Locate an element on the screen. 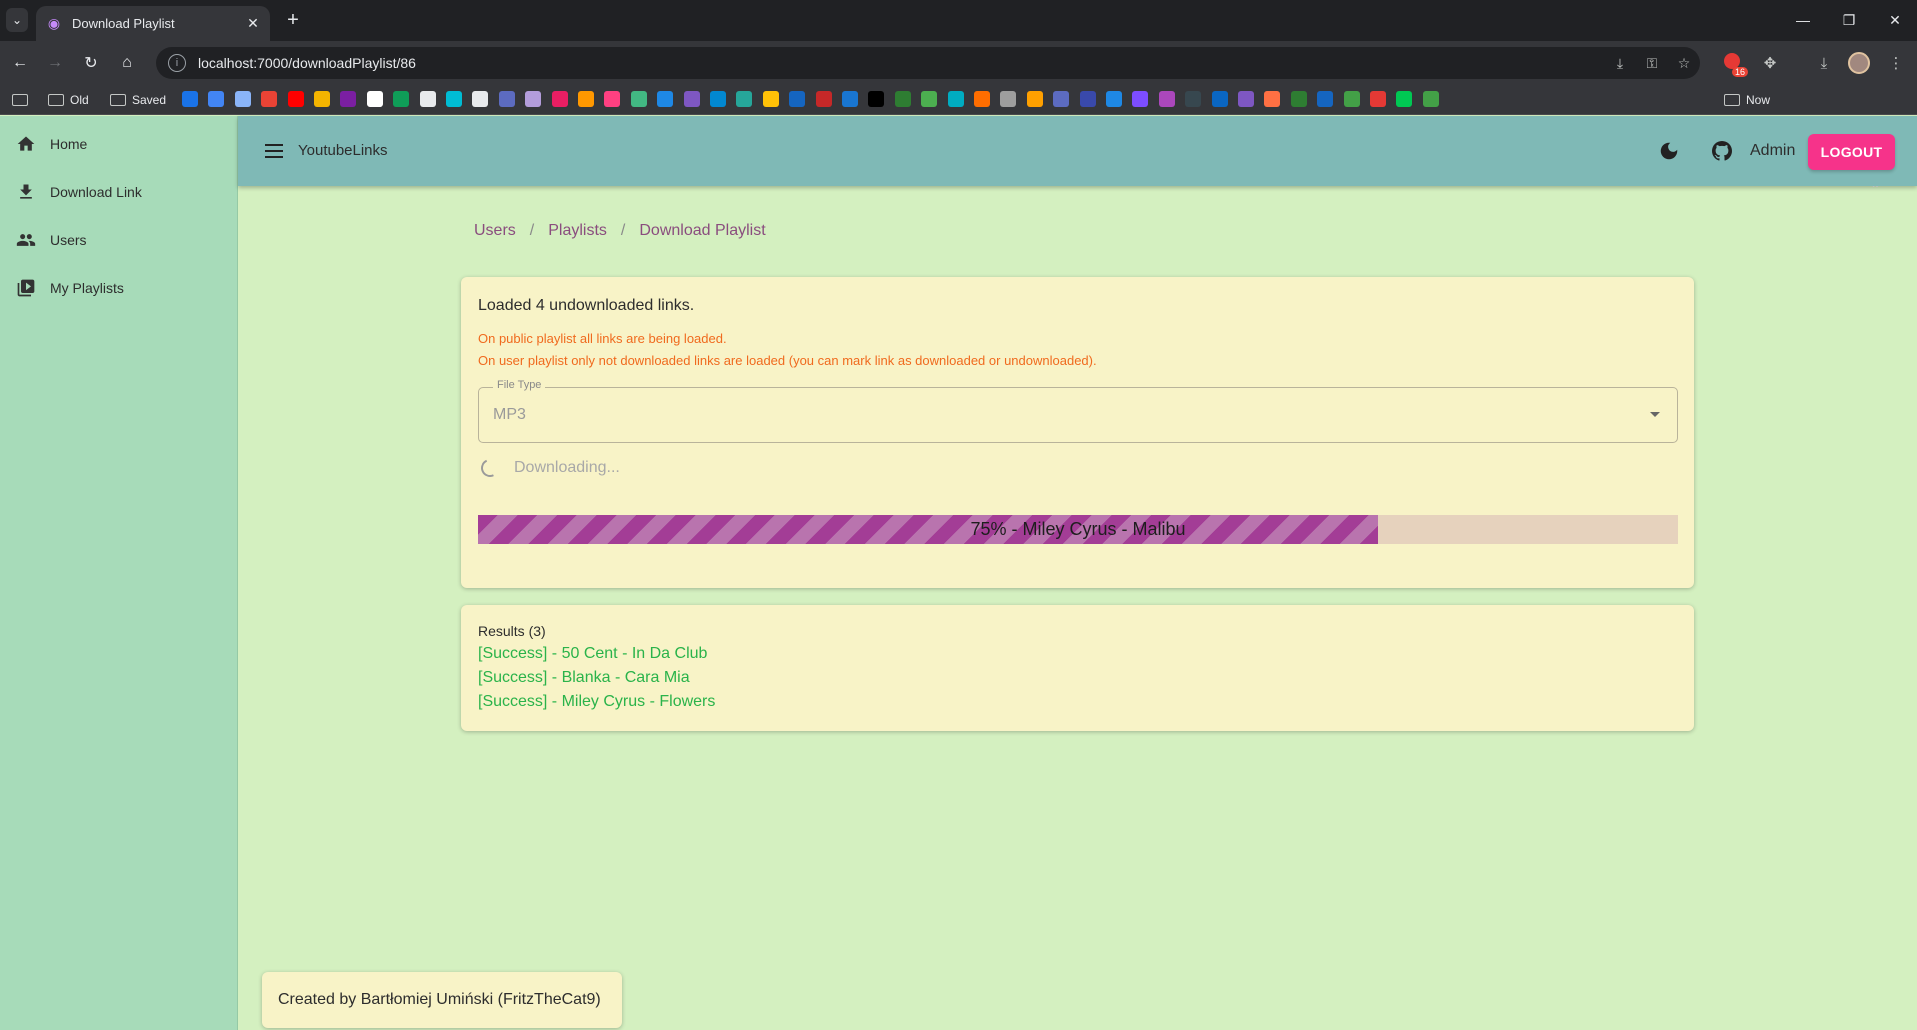  users-icon is located at coordinates (26, 240).